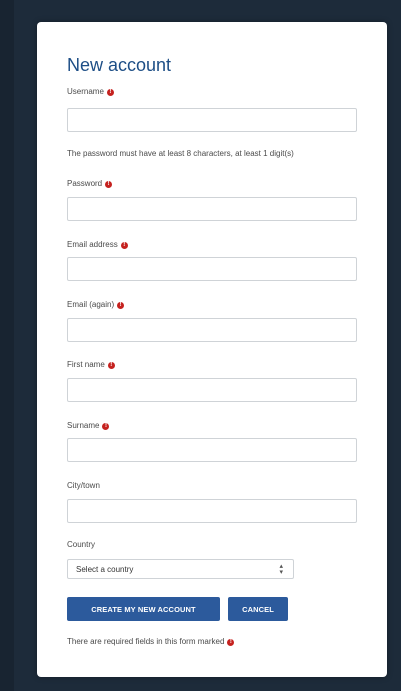  I want to click on surname-label-text: Surname, so click(83, 425).